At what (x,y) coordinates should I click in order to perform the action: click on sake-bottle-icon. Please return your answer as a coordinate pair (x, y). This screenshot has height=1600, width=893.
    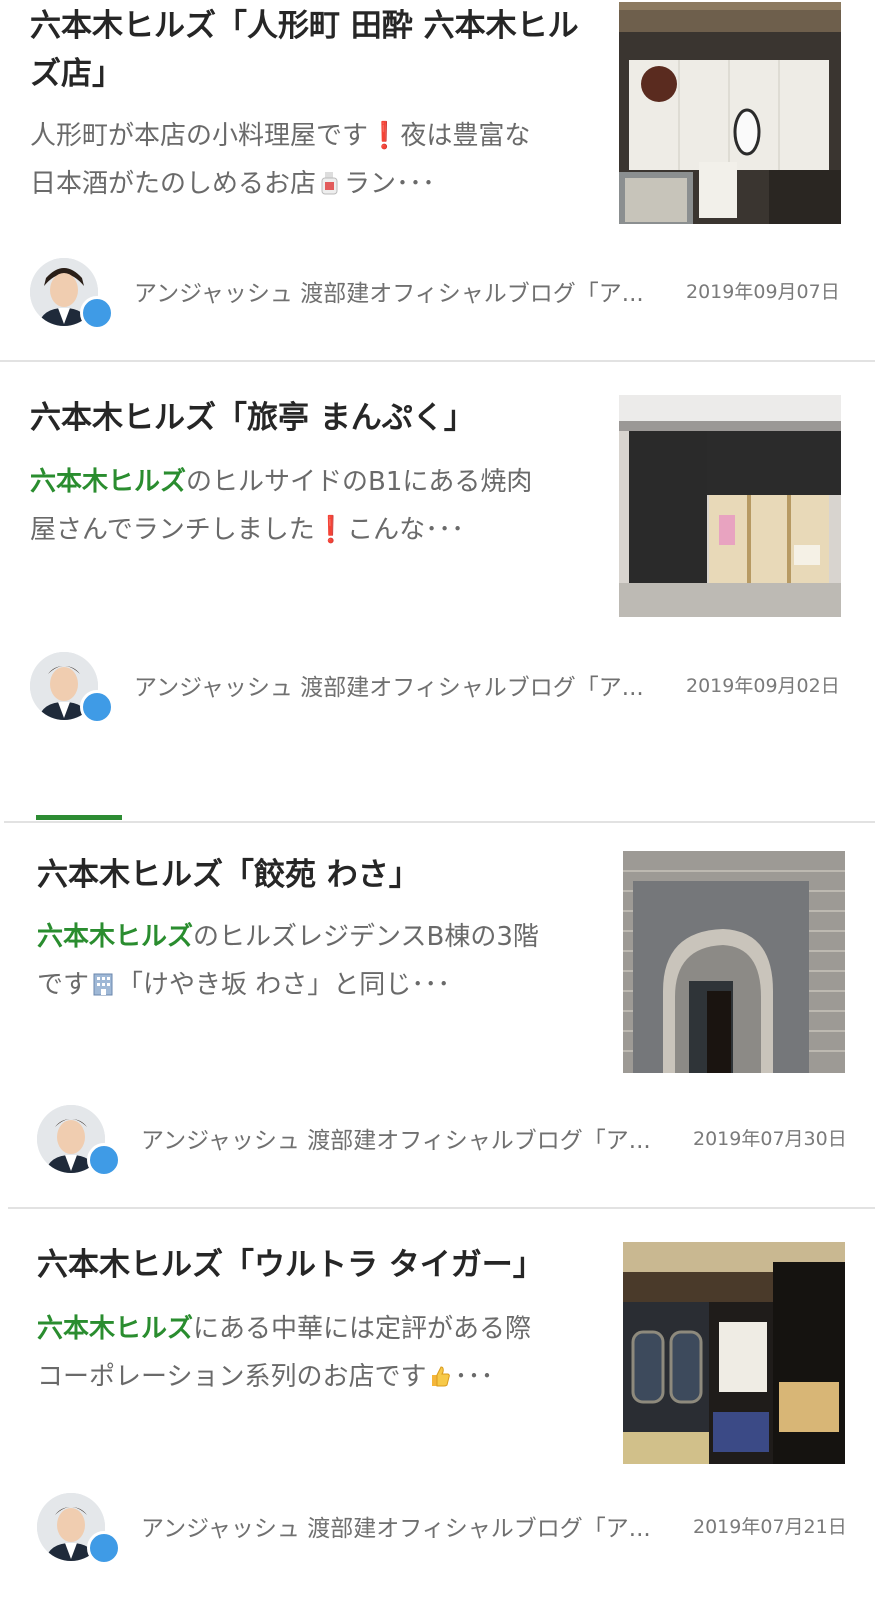
    Looking at the image, I should click on (329, 183).